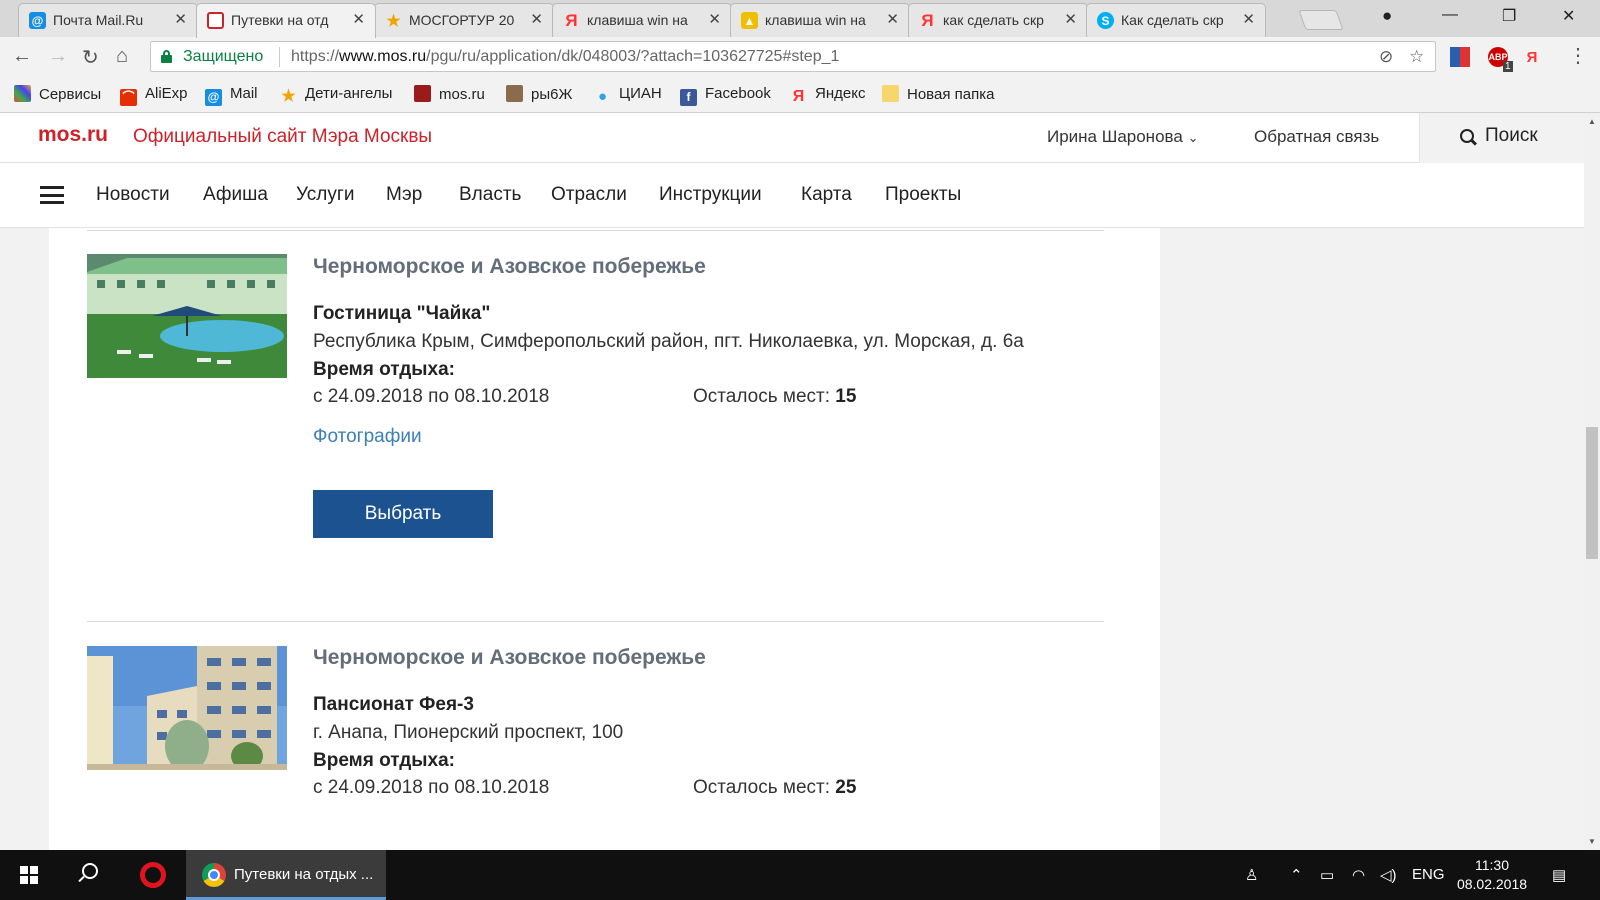 Image resolution: width=1600 pixels, height=900 pixels. Describe the element at coordinates (464, 20) in the screenshot. I see `tab-mosgortur: ★ МОСГОРТУР 20 ✕` at that location.